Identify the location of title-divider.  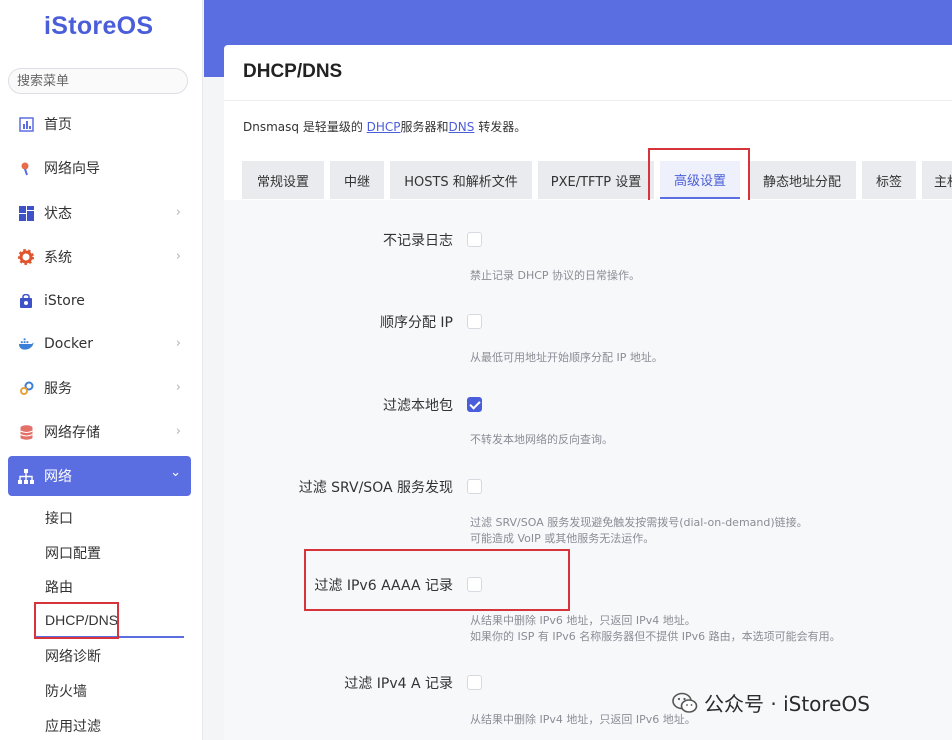
(588, 100).